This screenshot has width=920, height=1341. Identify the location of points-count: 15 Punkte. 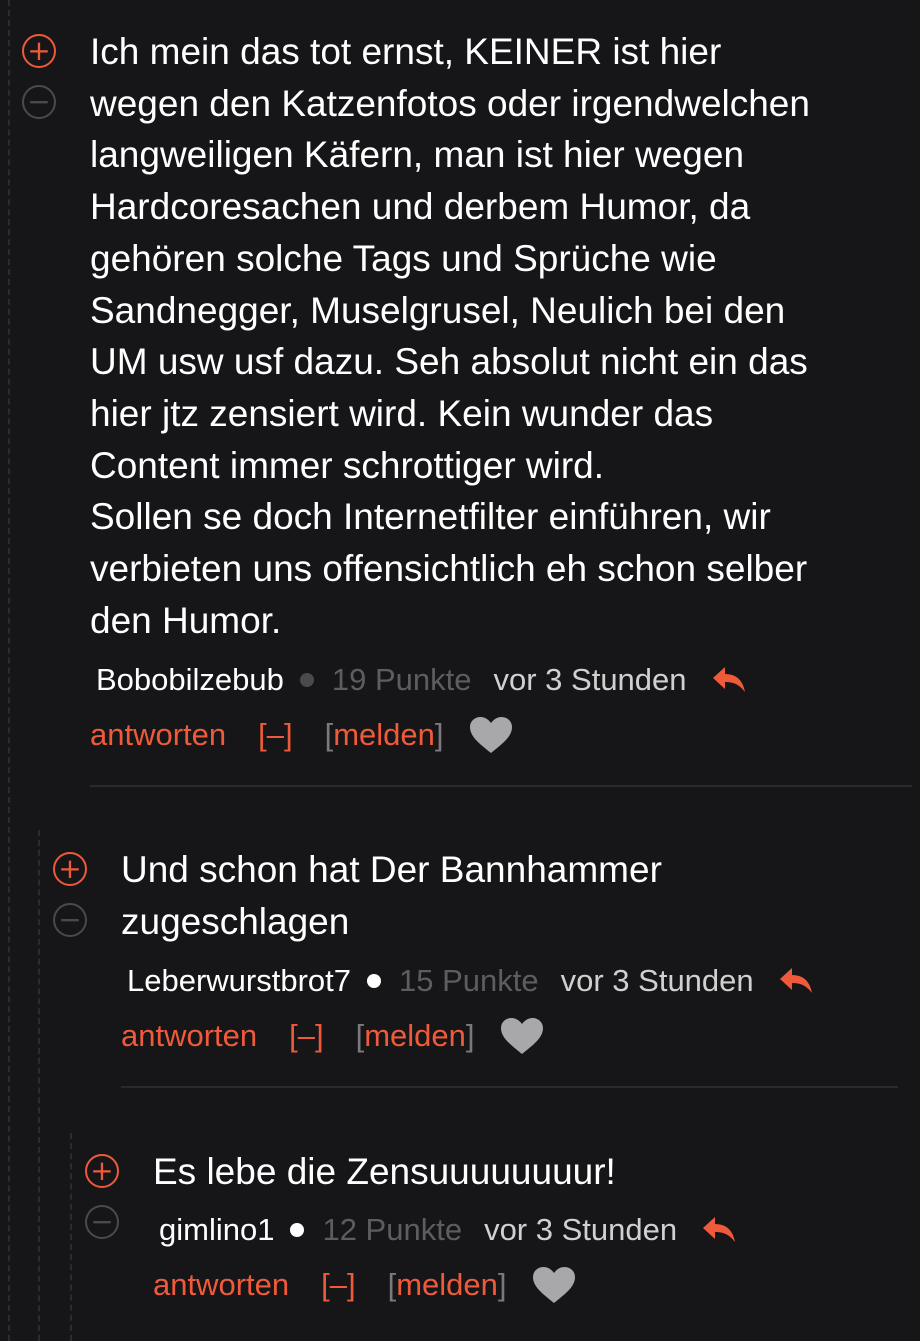
(469, 981).